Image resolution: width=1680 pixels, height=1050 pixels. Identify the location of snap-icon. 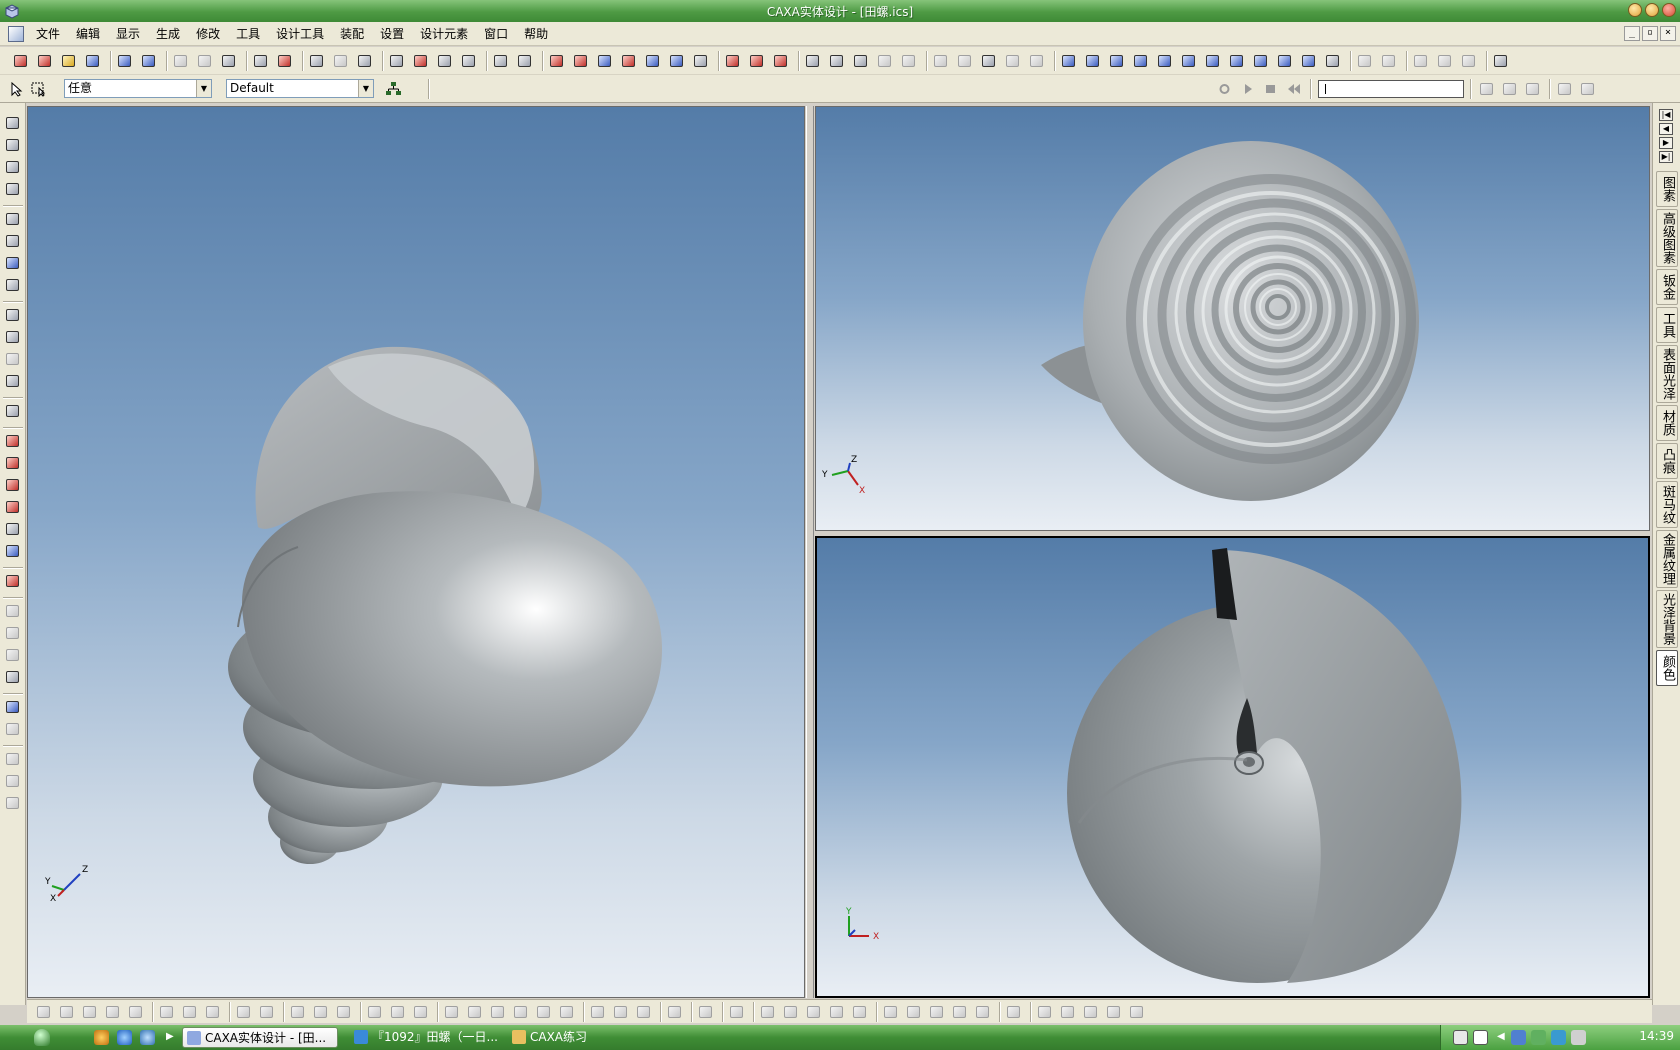
(66, 1012).